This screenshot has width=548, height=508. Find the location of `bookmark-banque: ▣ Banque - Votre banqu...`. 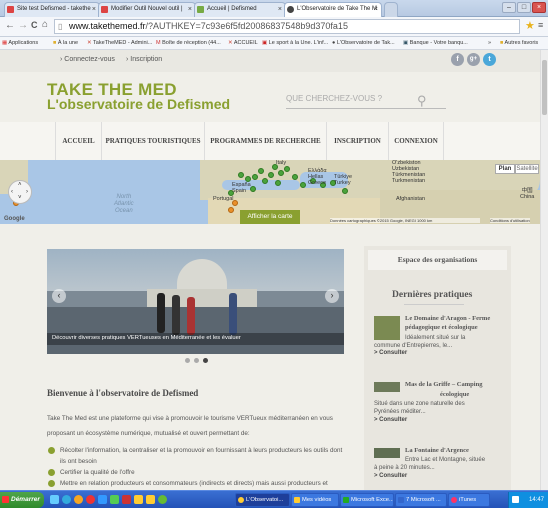

bookmark-banque: ▣ Banque - Votre banqu... is located at coordinates (435, 43).